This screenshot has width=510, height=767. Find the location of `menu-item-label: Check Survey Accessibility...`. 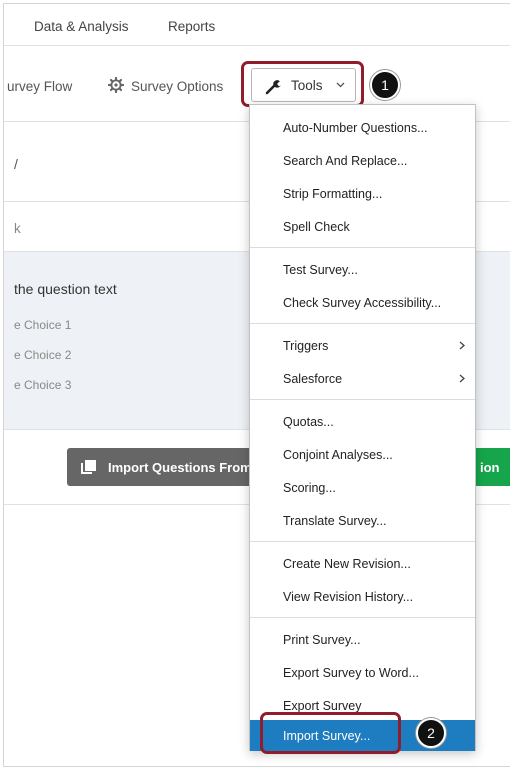

menu-item-label: Check Survey Accessibility... is located at coordinates (362, 303).